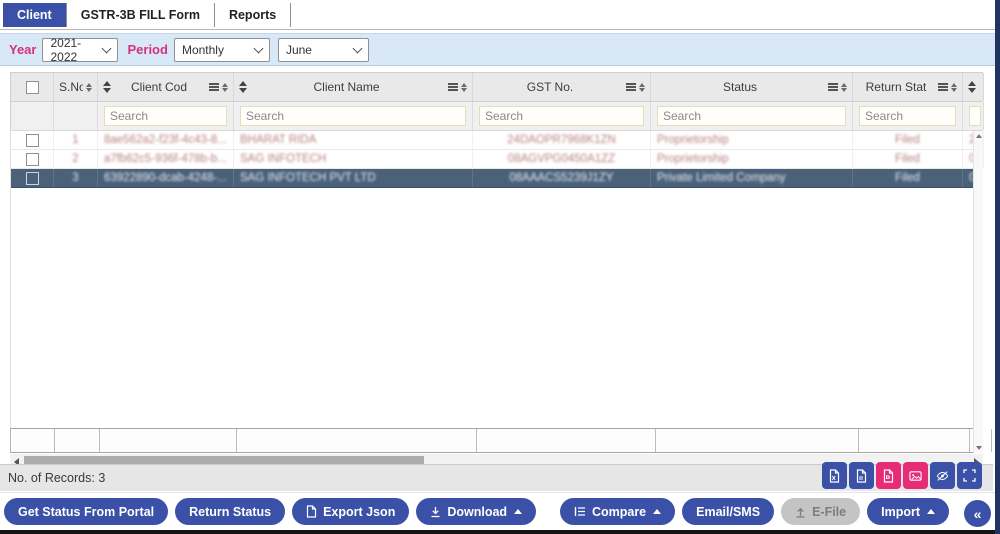 The height and width of the screenshot is (534, 1000). I want to click on tab-divider, so click(291, 15).